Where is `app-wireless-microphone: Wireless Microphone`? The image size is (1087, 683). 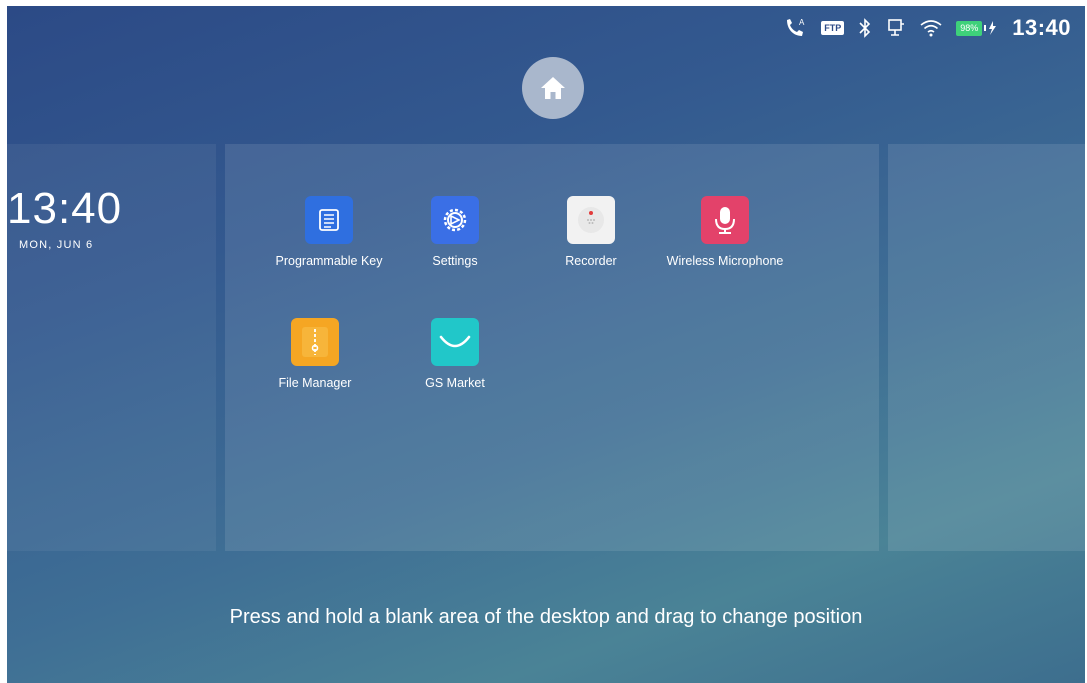
app-wireless-microphone: Wireless Microphone is located at coordinates (725, 232).